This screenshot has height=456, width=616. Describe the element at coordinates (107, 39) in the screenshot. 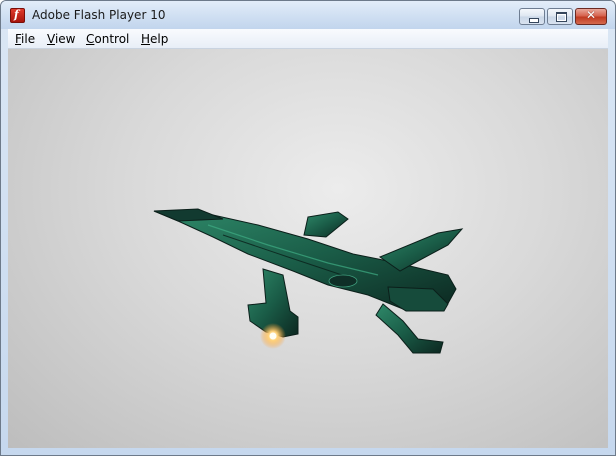

I see `menu-control: Control` at that location.